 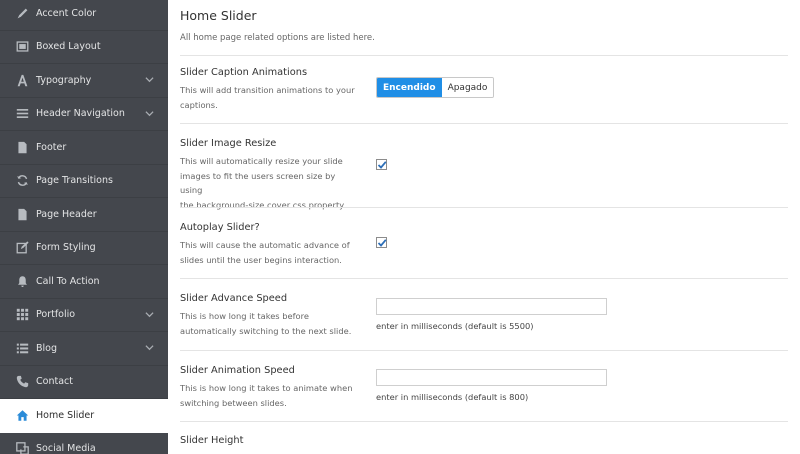 What do you see at coordinates (66, 214) in the screenshot?
I see `sidebar-item-label: Page Header` at bounding box center [66, 214].